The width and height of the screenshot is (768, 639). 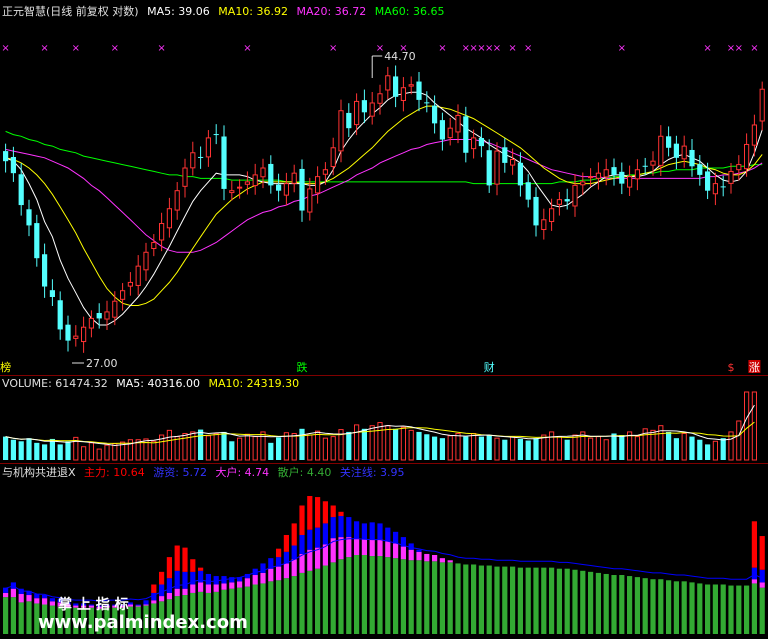 I want to click on event-label: 跌, so click(x=302, y=367).